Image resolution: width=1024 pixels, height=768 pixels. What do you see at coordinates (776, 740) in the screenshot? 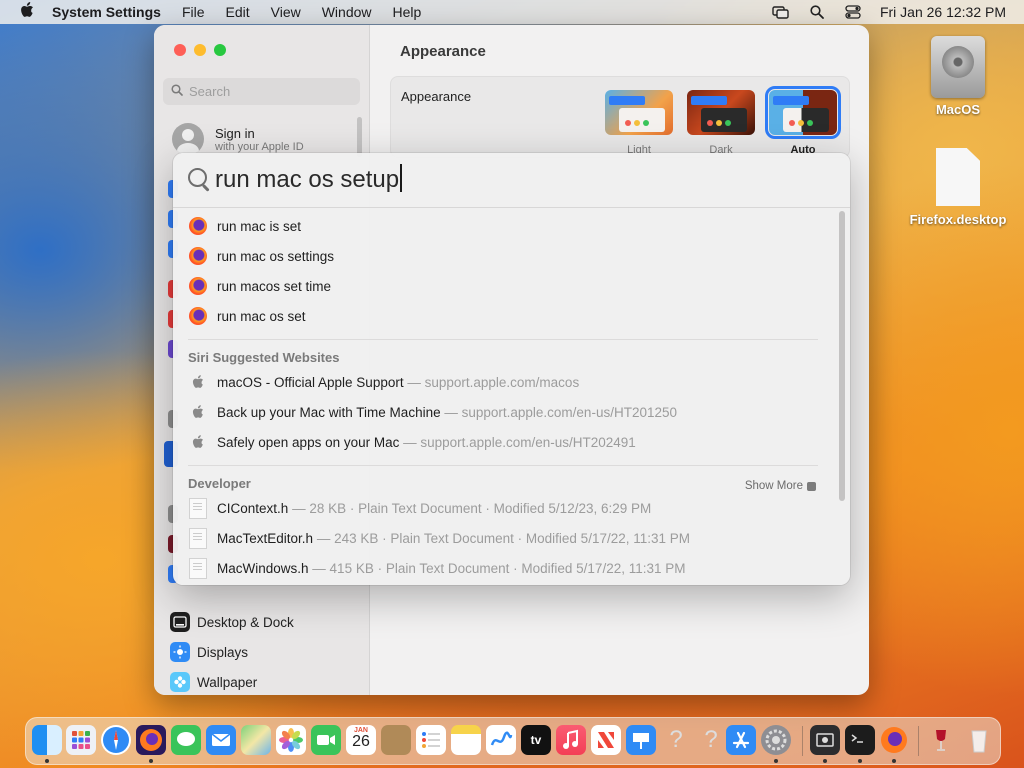
I see `system-settings-icon` at bounding box center [776, 740].